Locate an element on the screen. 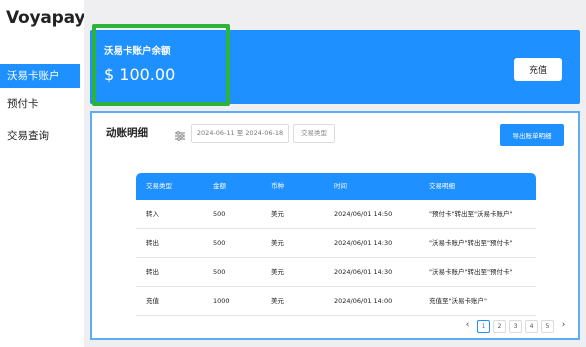 Image resolution: width=586 pixels, height=347 pixels. app-logo: Voyapay is located at coordinates (46, 18).